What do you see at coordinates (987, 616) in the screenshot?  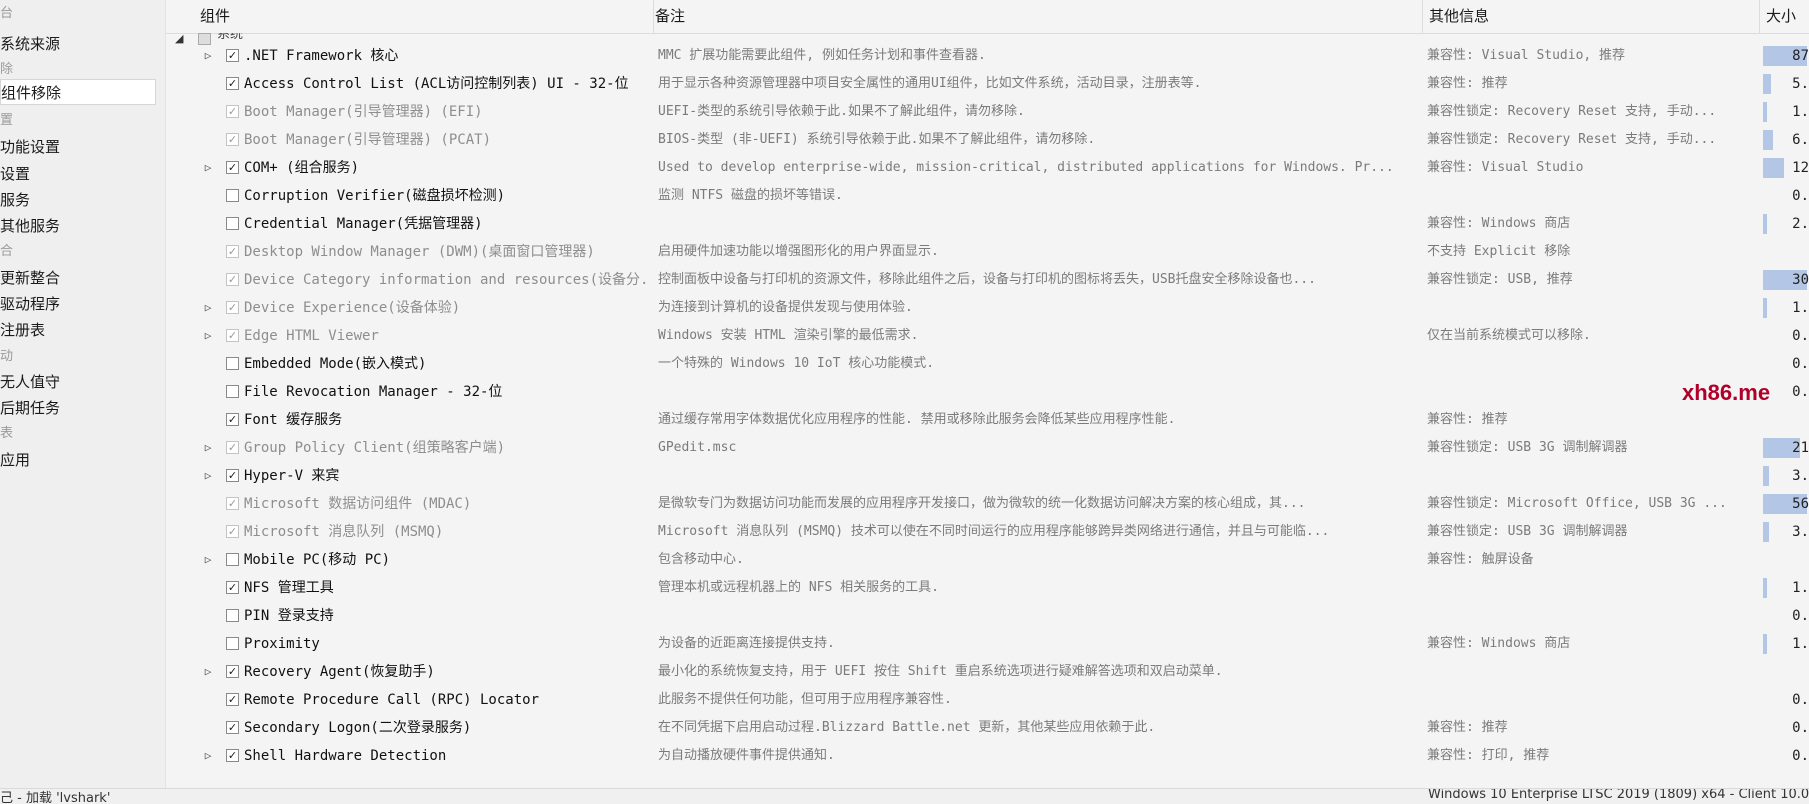 I see `component-row: PIN 登录支持 0.` at bounding box center [987, 616].